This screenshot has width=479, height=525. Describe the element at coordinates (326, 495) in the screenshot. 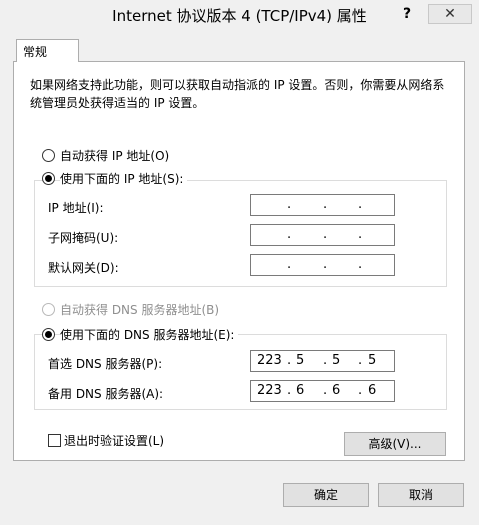

I see `ok-button: 确定` at that location.